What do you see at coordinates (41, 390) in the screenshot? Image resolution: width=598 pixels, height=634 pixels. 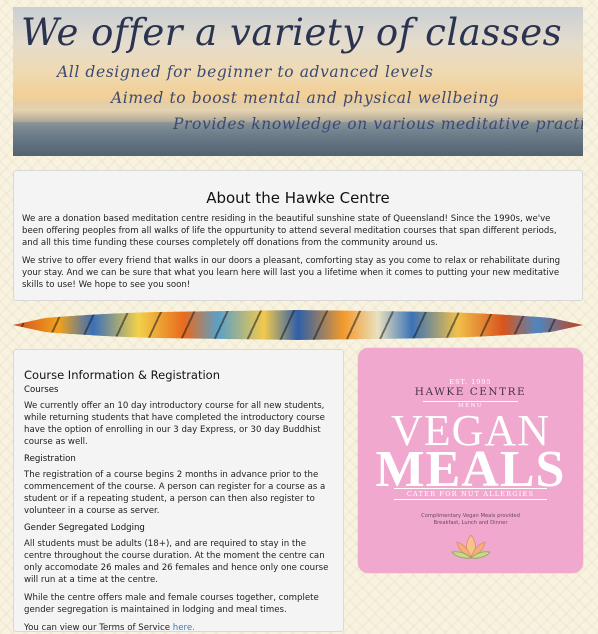 I see `courses-label: Courses` at bounding box center [41, 390].